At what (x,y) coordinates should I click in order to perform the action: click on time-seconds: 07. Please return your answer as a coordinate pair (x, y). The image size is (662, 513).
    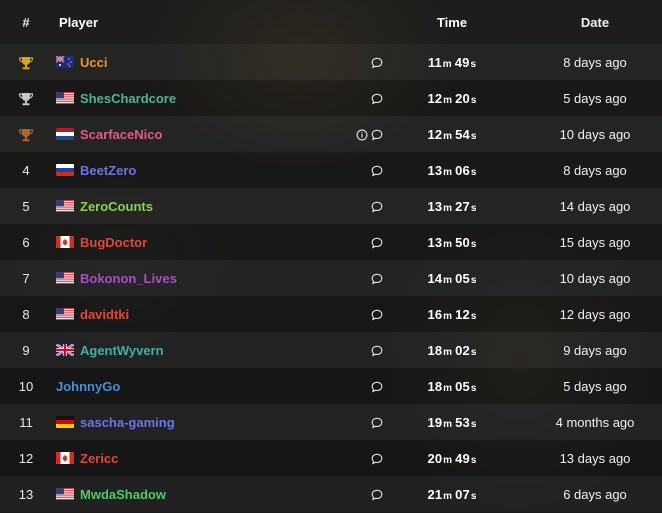
    Looking at the image, I should click on (462, 494).